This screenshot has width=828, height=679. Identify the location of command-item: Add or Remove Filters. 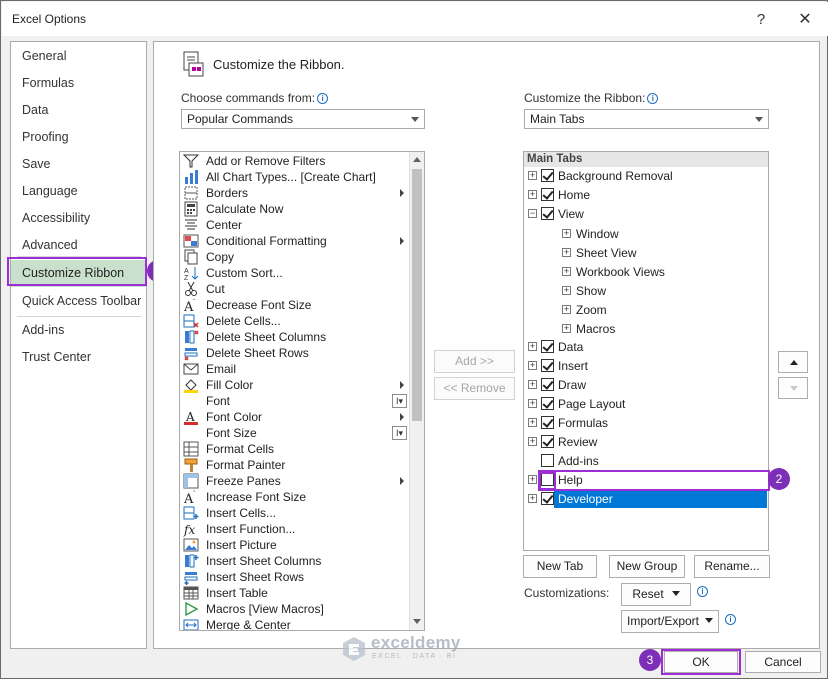
(294, 161).